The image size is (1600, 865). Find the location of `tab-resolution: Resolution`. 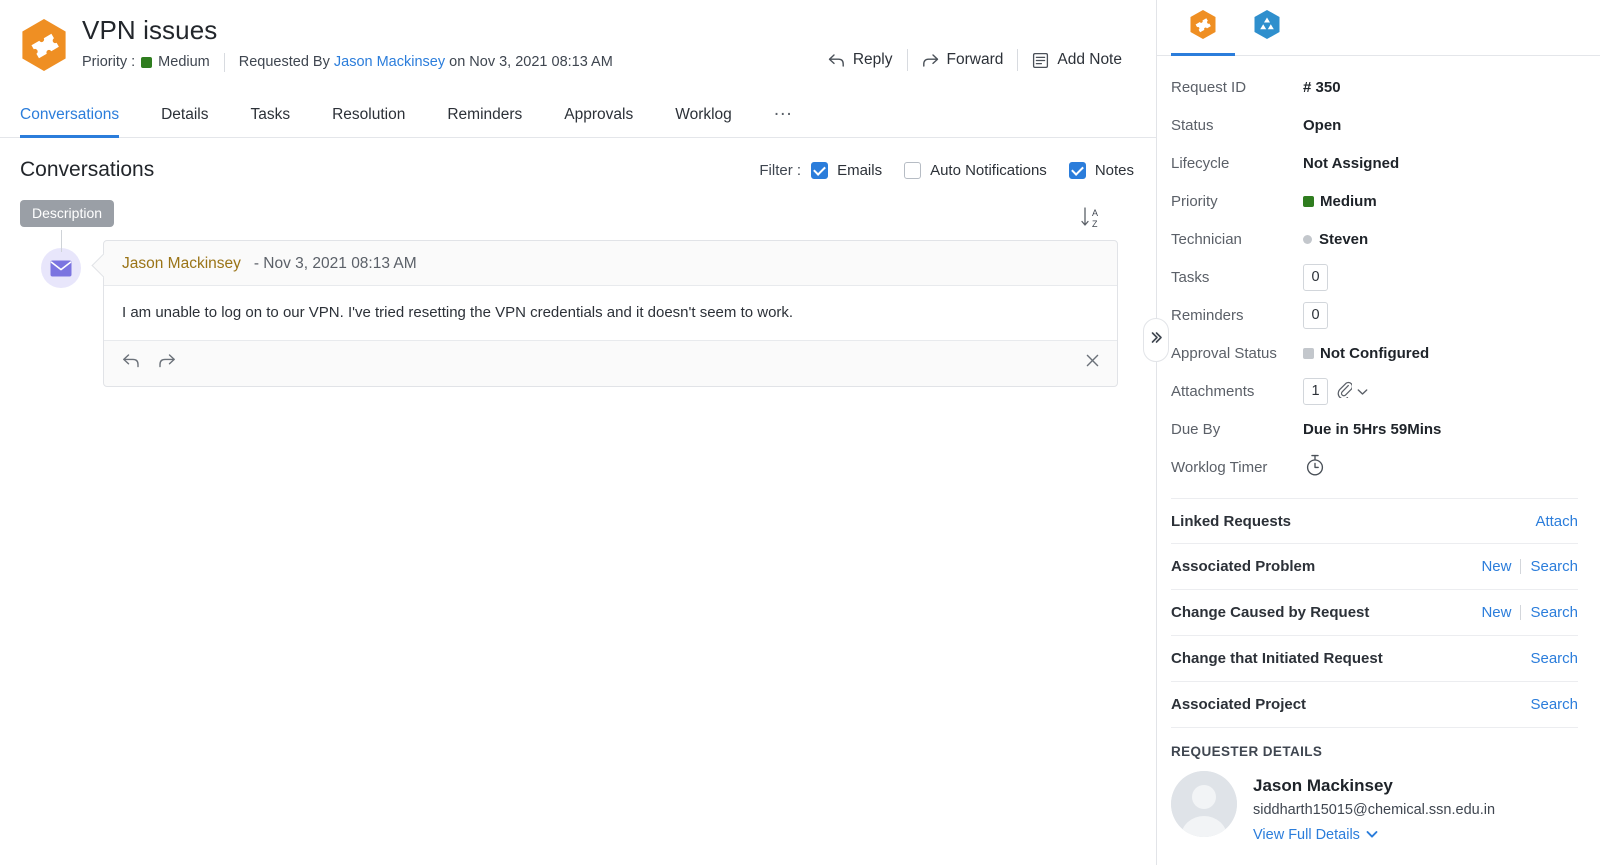

tab-resolution: Resolution is located at coordinates (368, 120).